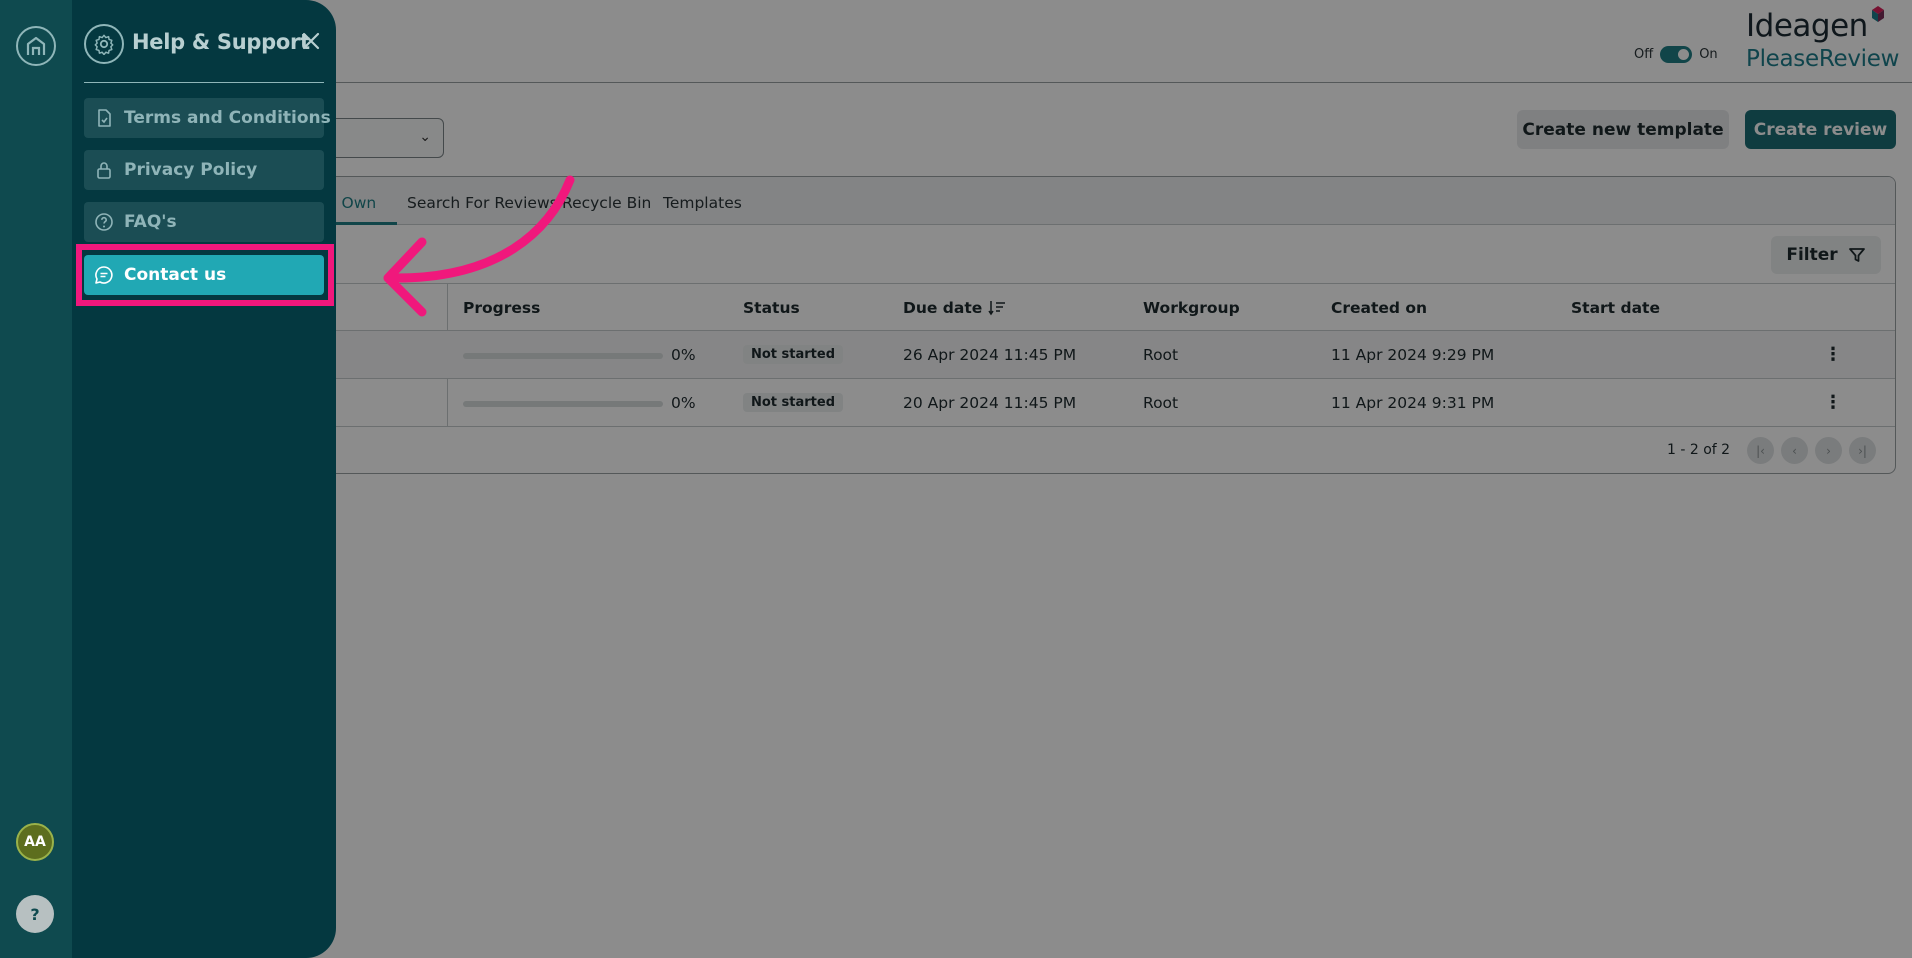 This screenshot has width=1912, height=958. I want to click on menu-item-label: Privacy Policy, so click(191, 170).